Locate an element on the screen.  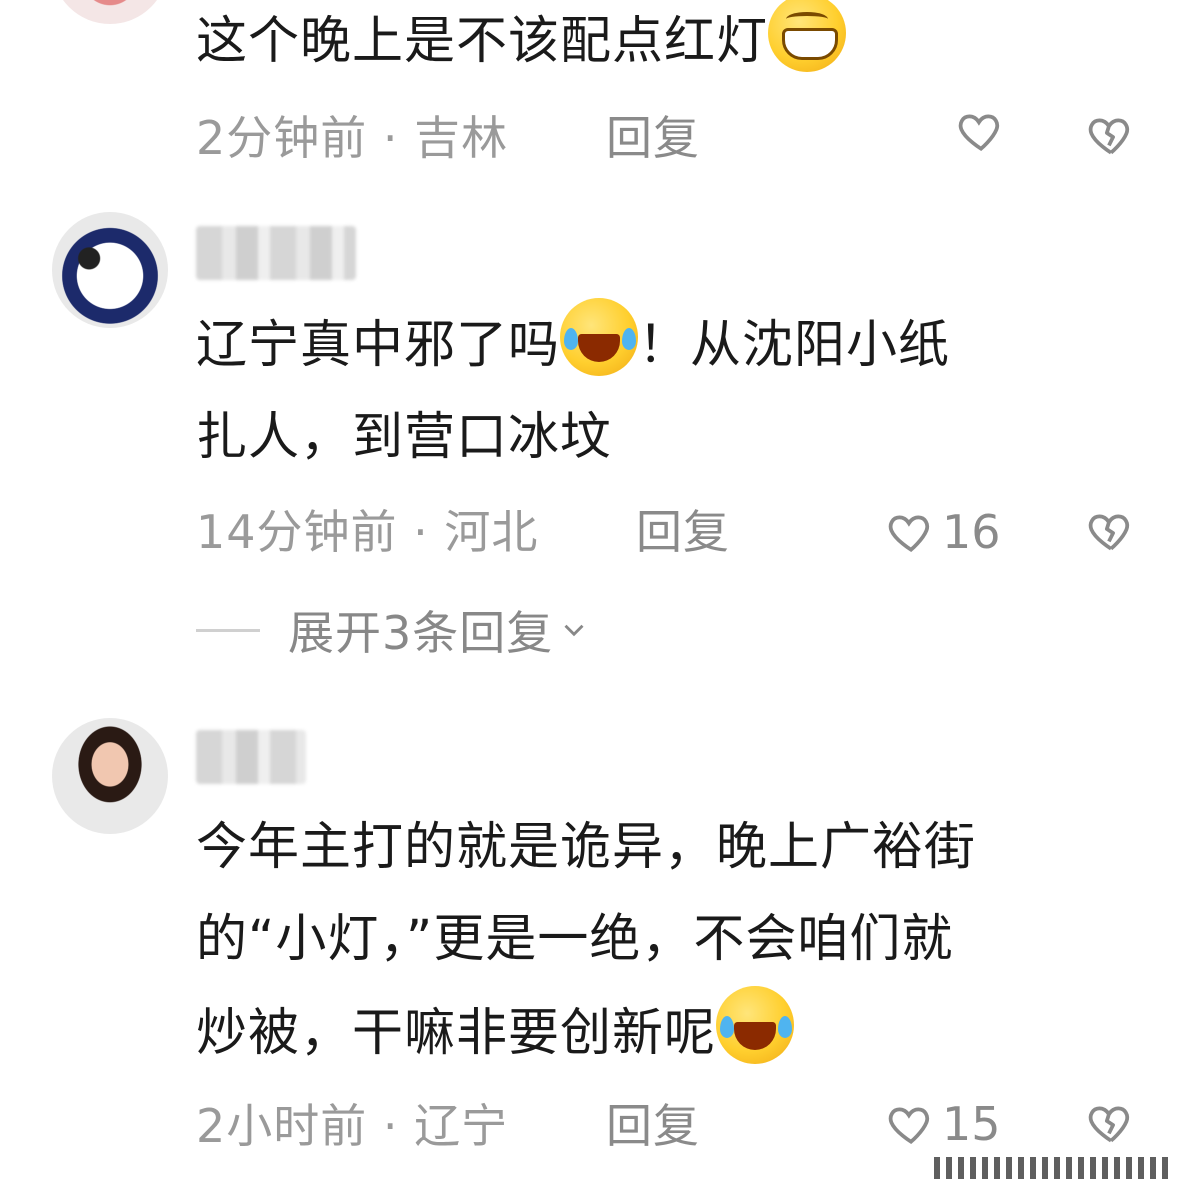
like-button is located at coordinates (981, 131).